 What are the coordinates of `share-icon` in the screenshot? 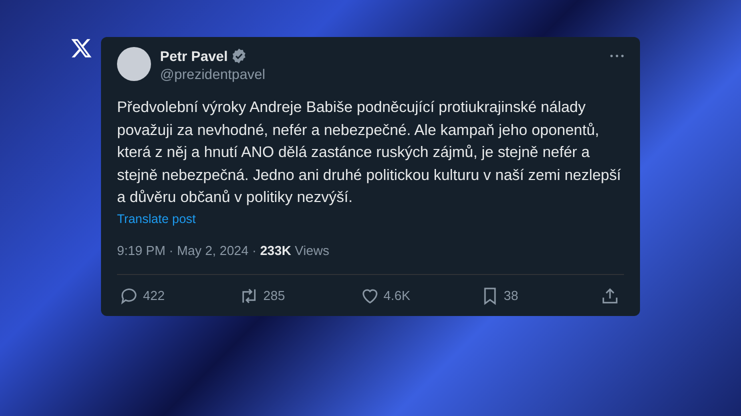 It's located at (610, 296).